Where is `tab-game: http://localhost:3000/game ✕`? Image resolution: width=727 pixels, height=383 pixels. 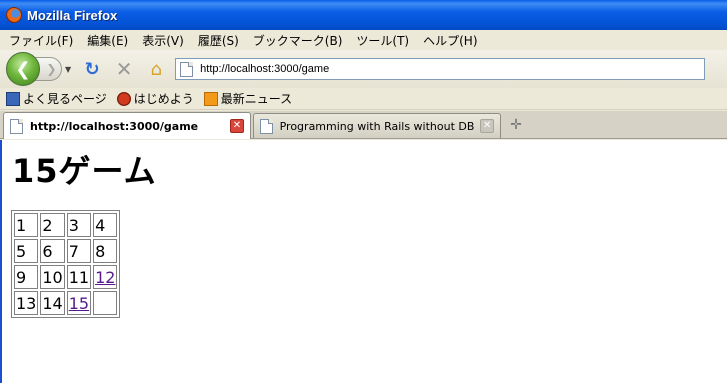 tab-game: http://localhost:3000/game ✕ is located at coordinates (127, 125).